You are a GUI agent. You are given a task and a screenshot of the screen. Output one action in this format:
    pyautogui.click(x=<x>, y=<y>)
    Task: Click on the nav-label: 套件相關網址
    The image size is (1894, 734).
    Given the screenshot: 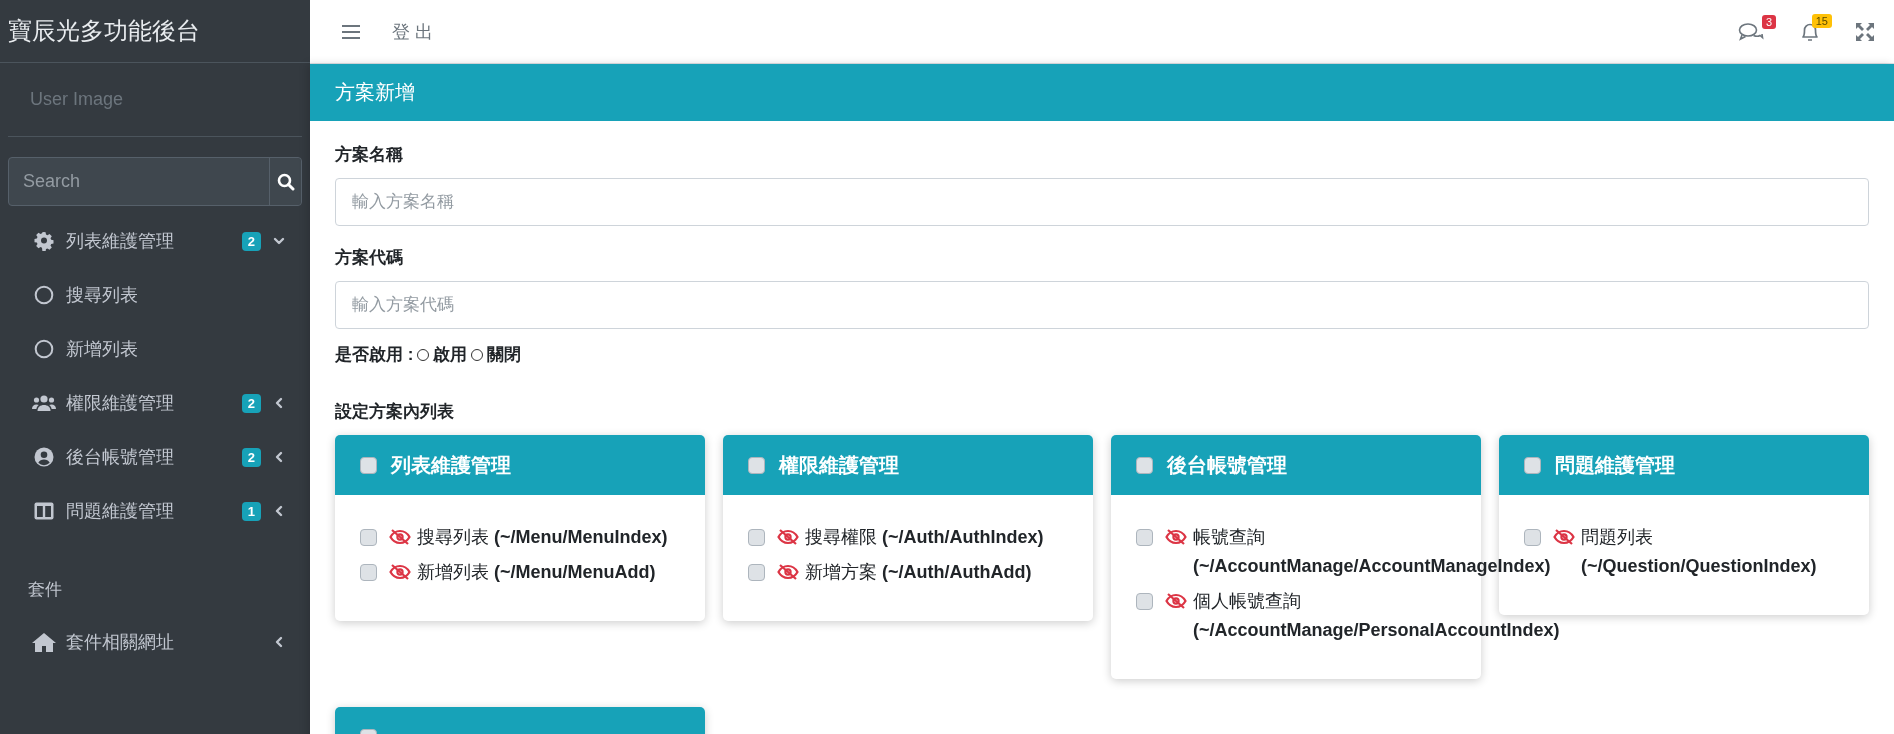 What is the action you would take?
    pyautogui.click(x=120, y=642)
    